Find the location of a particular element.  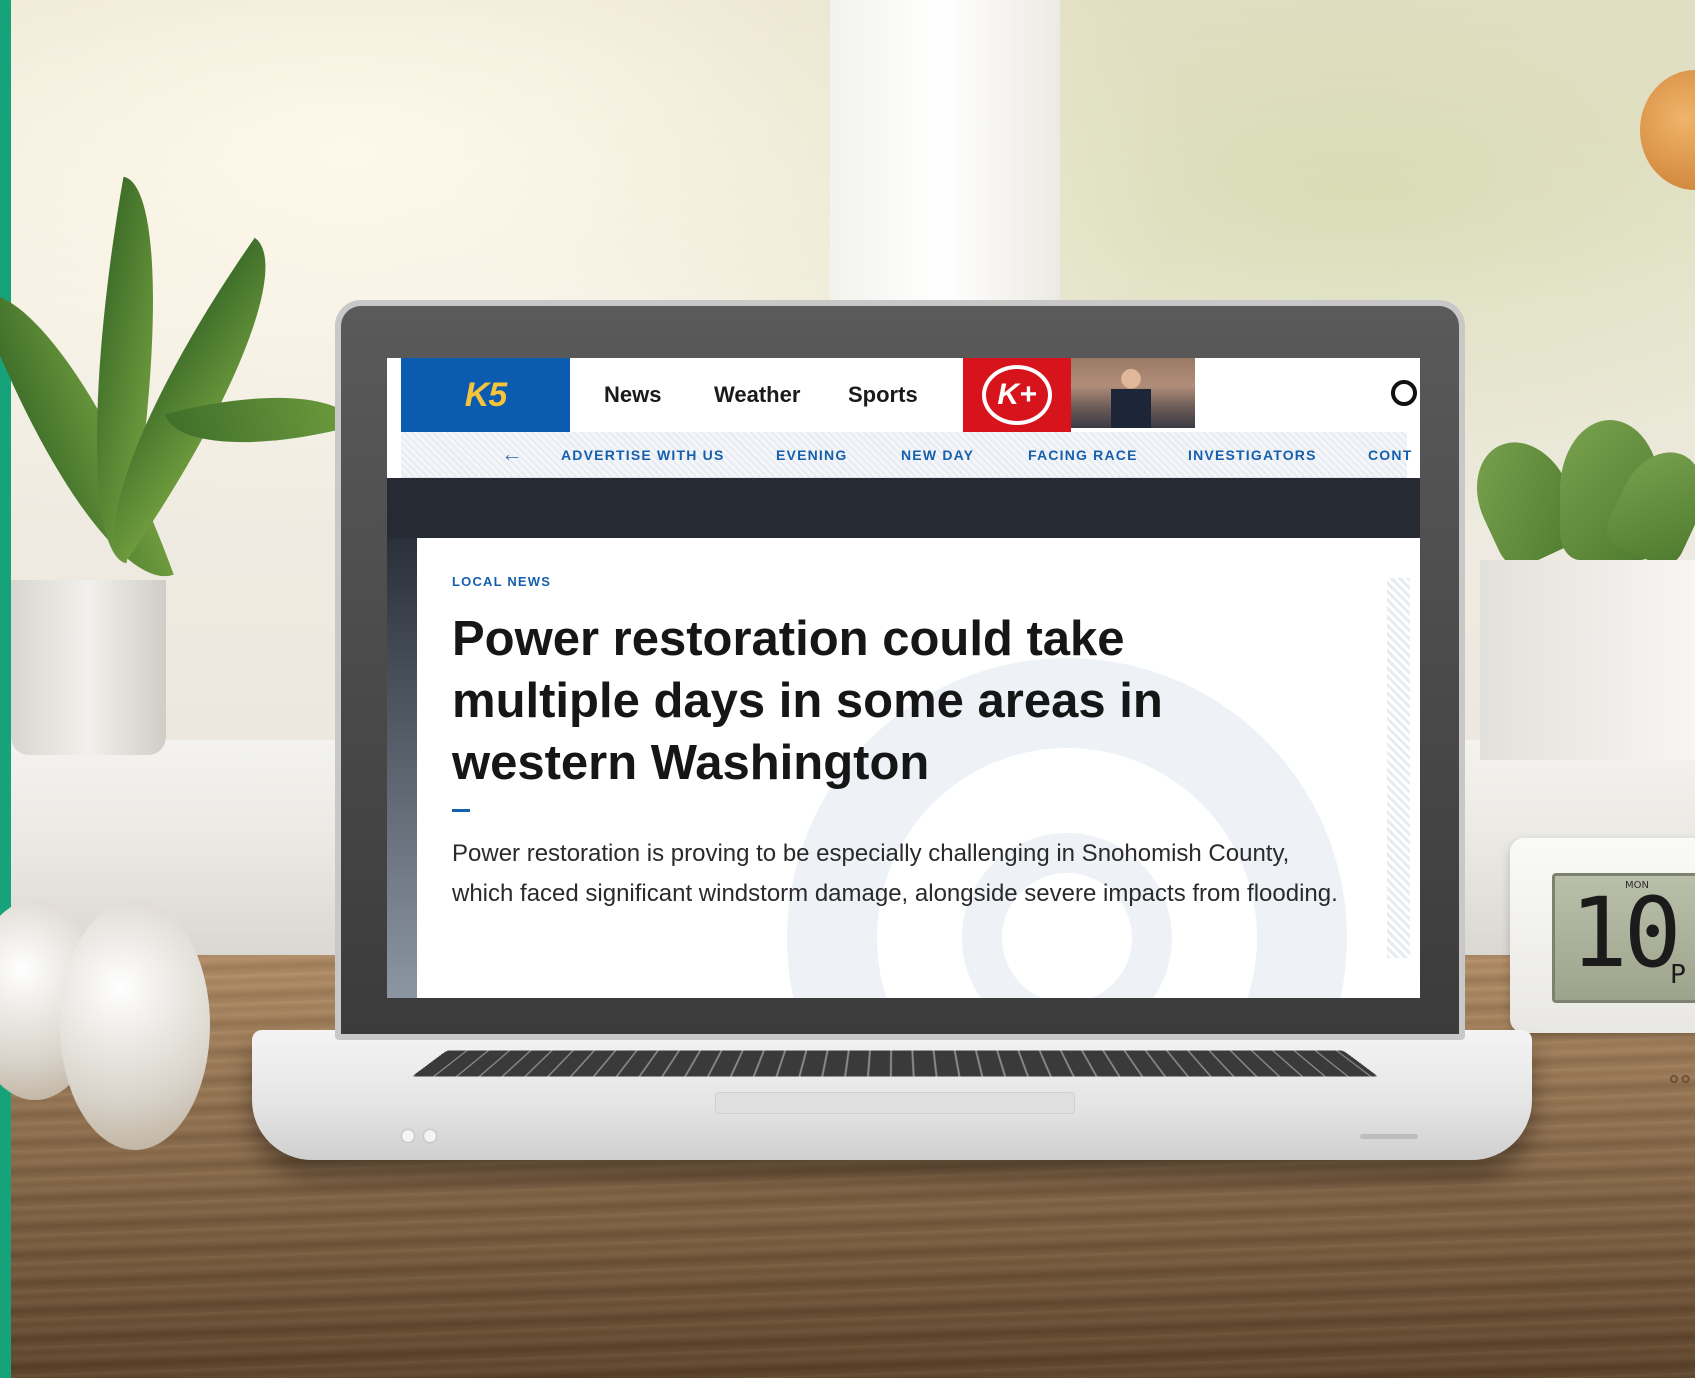

kplus-logo-button: K+ is located at coordinates (1017, 395).